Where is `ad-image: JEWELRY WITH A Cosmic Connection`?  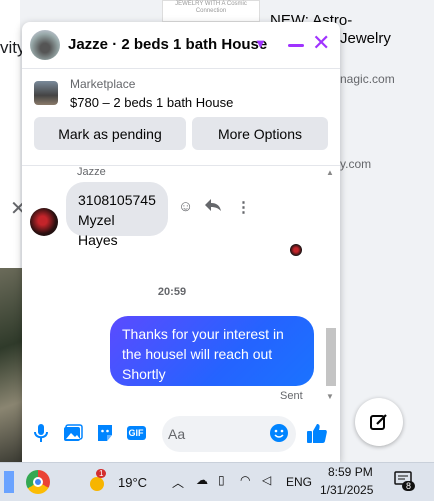 ad-image: JEWELRY WITH A Cosmic Connection is located at coordinates (211, 11).